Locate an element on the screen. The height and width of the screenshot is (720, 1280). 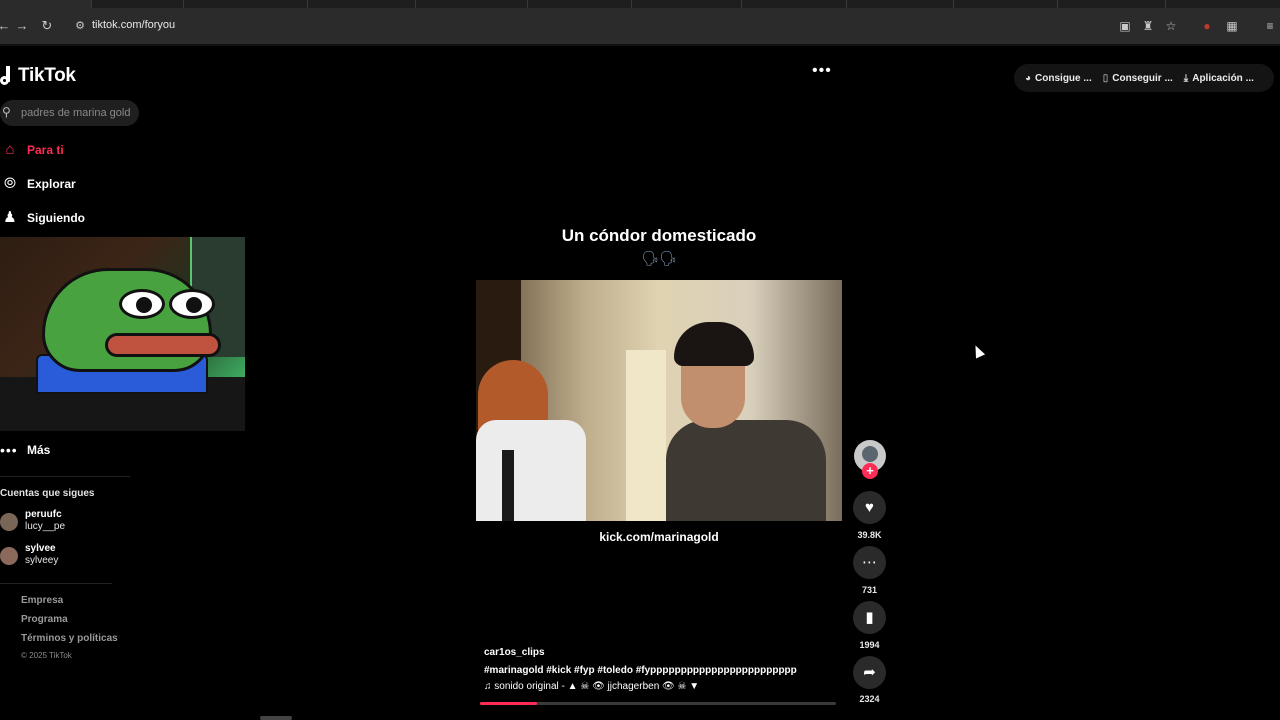
nav-item-siguiendo: ♟ Siguiendo is located at coordinates (42, 218).